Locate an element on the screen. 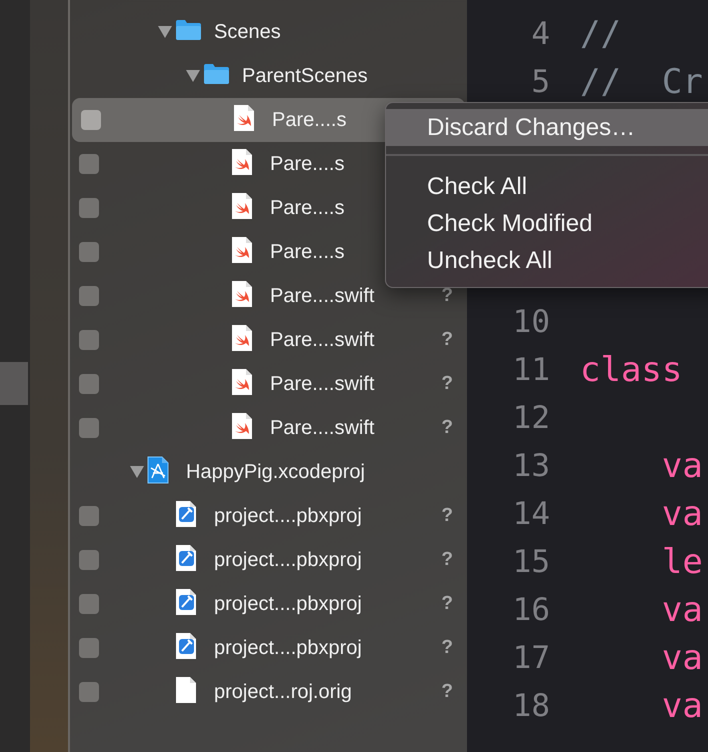  file-name: Scenes is located at coordinates (247, 32).